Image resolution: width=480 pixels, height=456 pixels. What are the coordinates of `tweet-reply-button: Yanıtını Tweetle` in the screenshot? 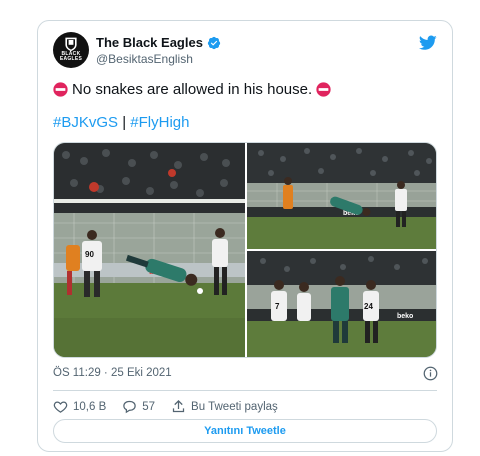 It's located at (245, 431).